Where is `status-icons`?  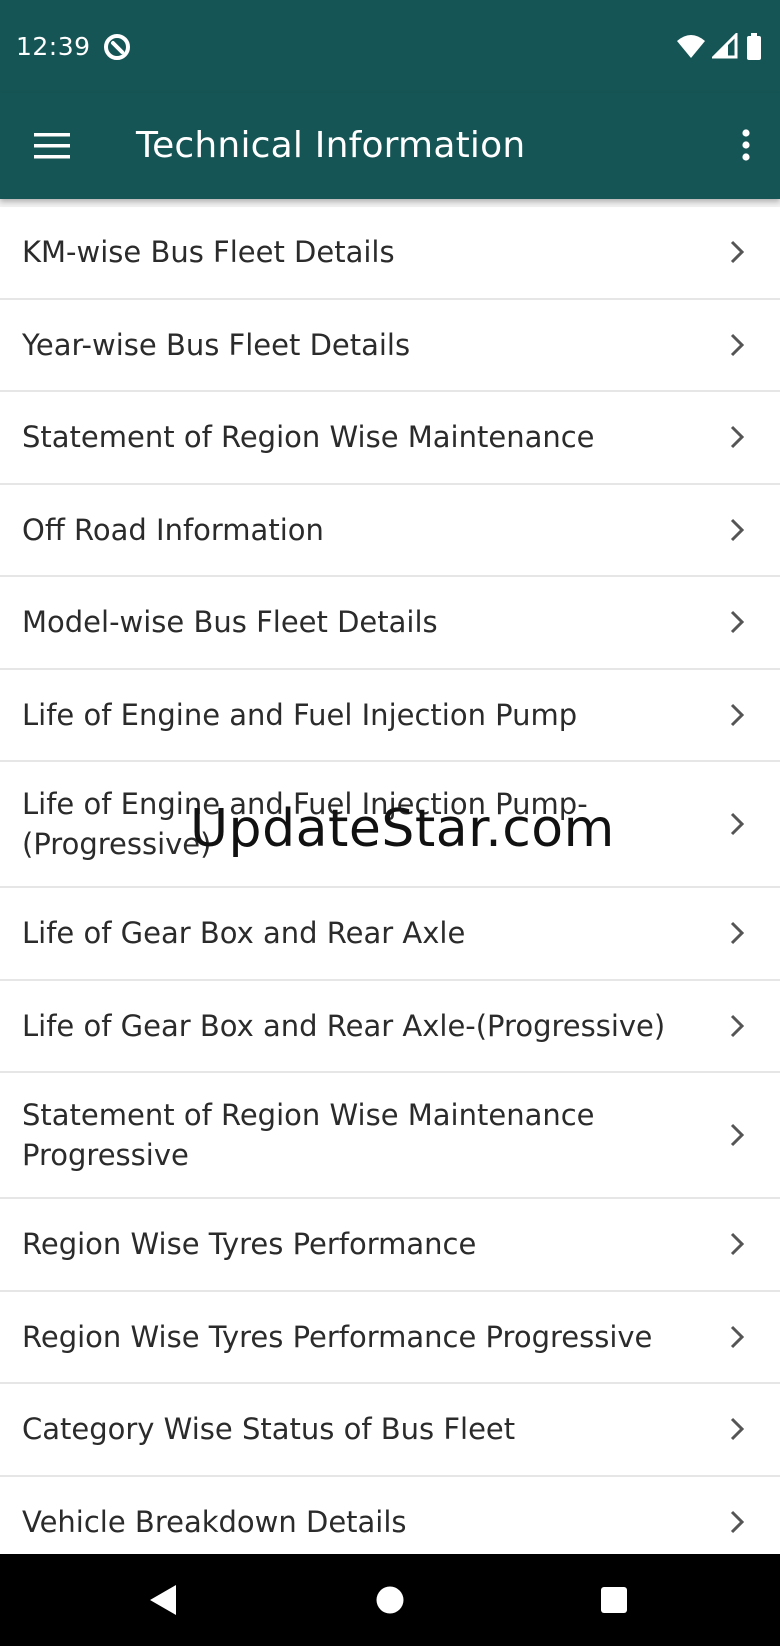 status-icons is located at coordinates (721, 46).